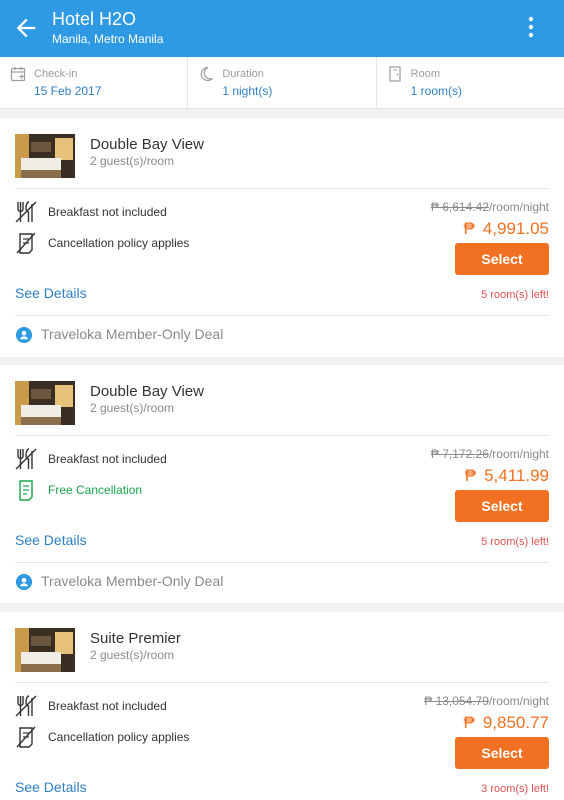 The image size is (564, 800). Describe the element at coordinates (95, 490) in the screenshot. I see `feature-text: Free Cancellation` at that location.